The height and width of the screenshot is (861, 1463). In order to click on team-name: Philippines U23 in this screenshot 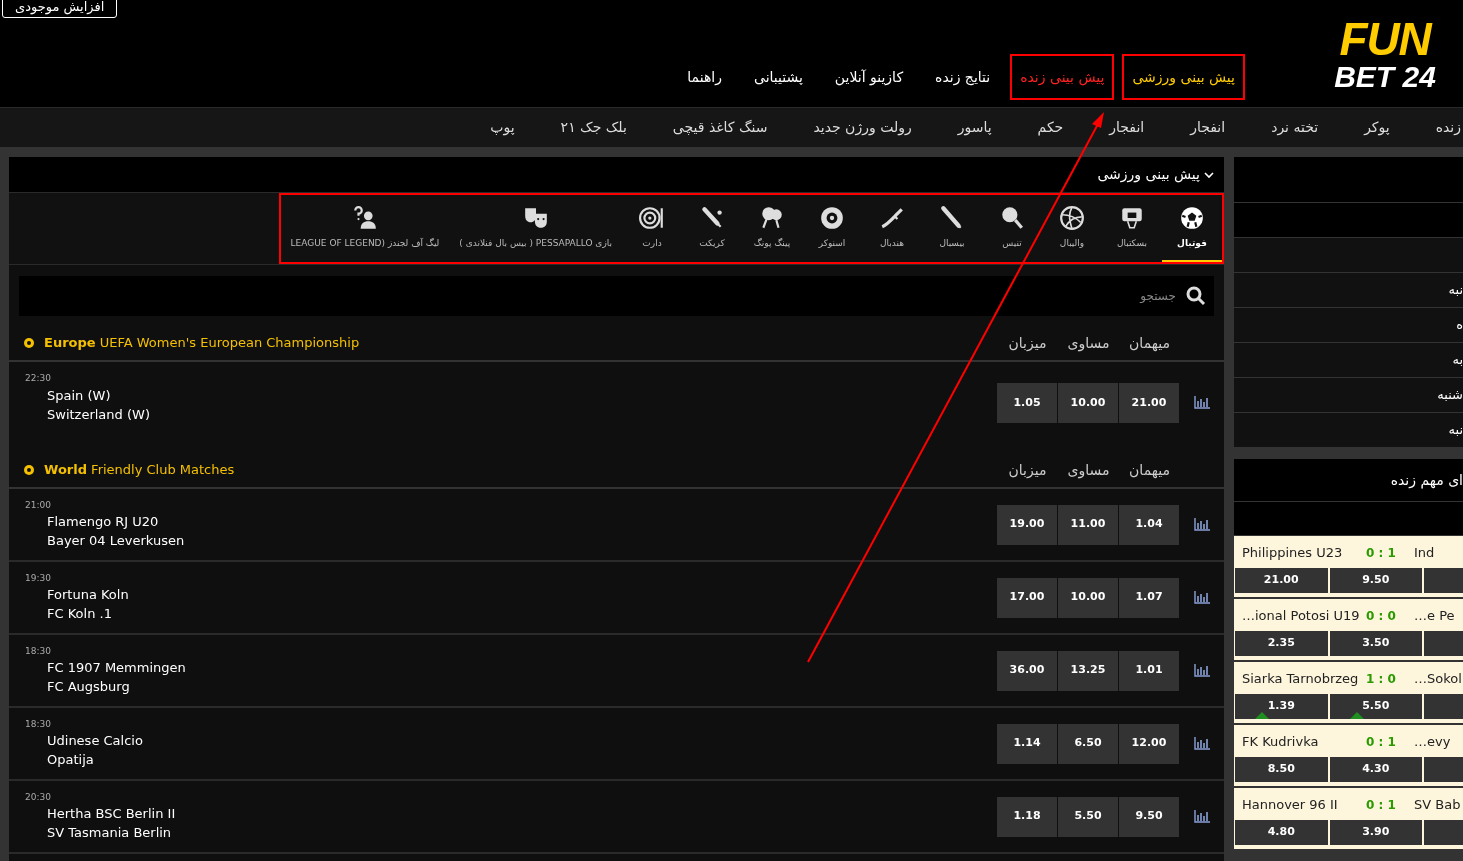, I will do `click(1293, 553)`.